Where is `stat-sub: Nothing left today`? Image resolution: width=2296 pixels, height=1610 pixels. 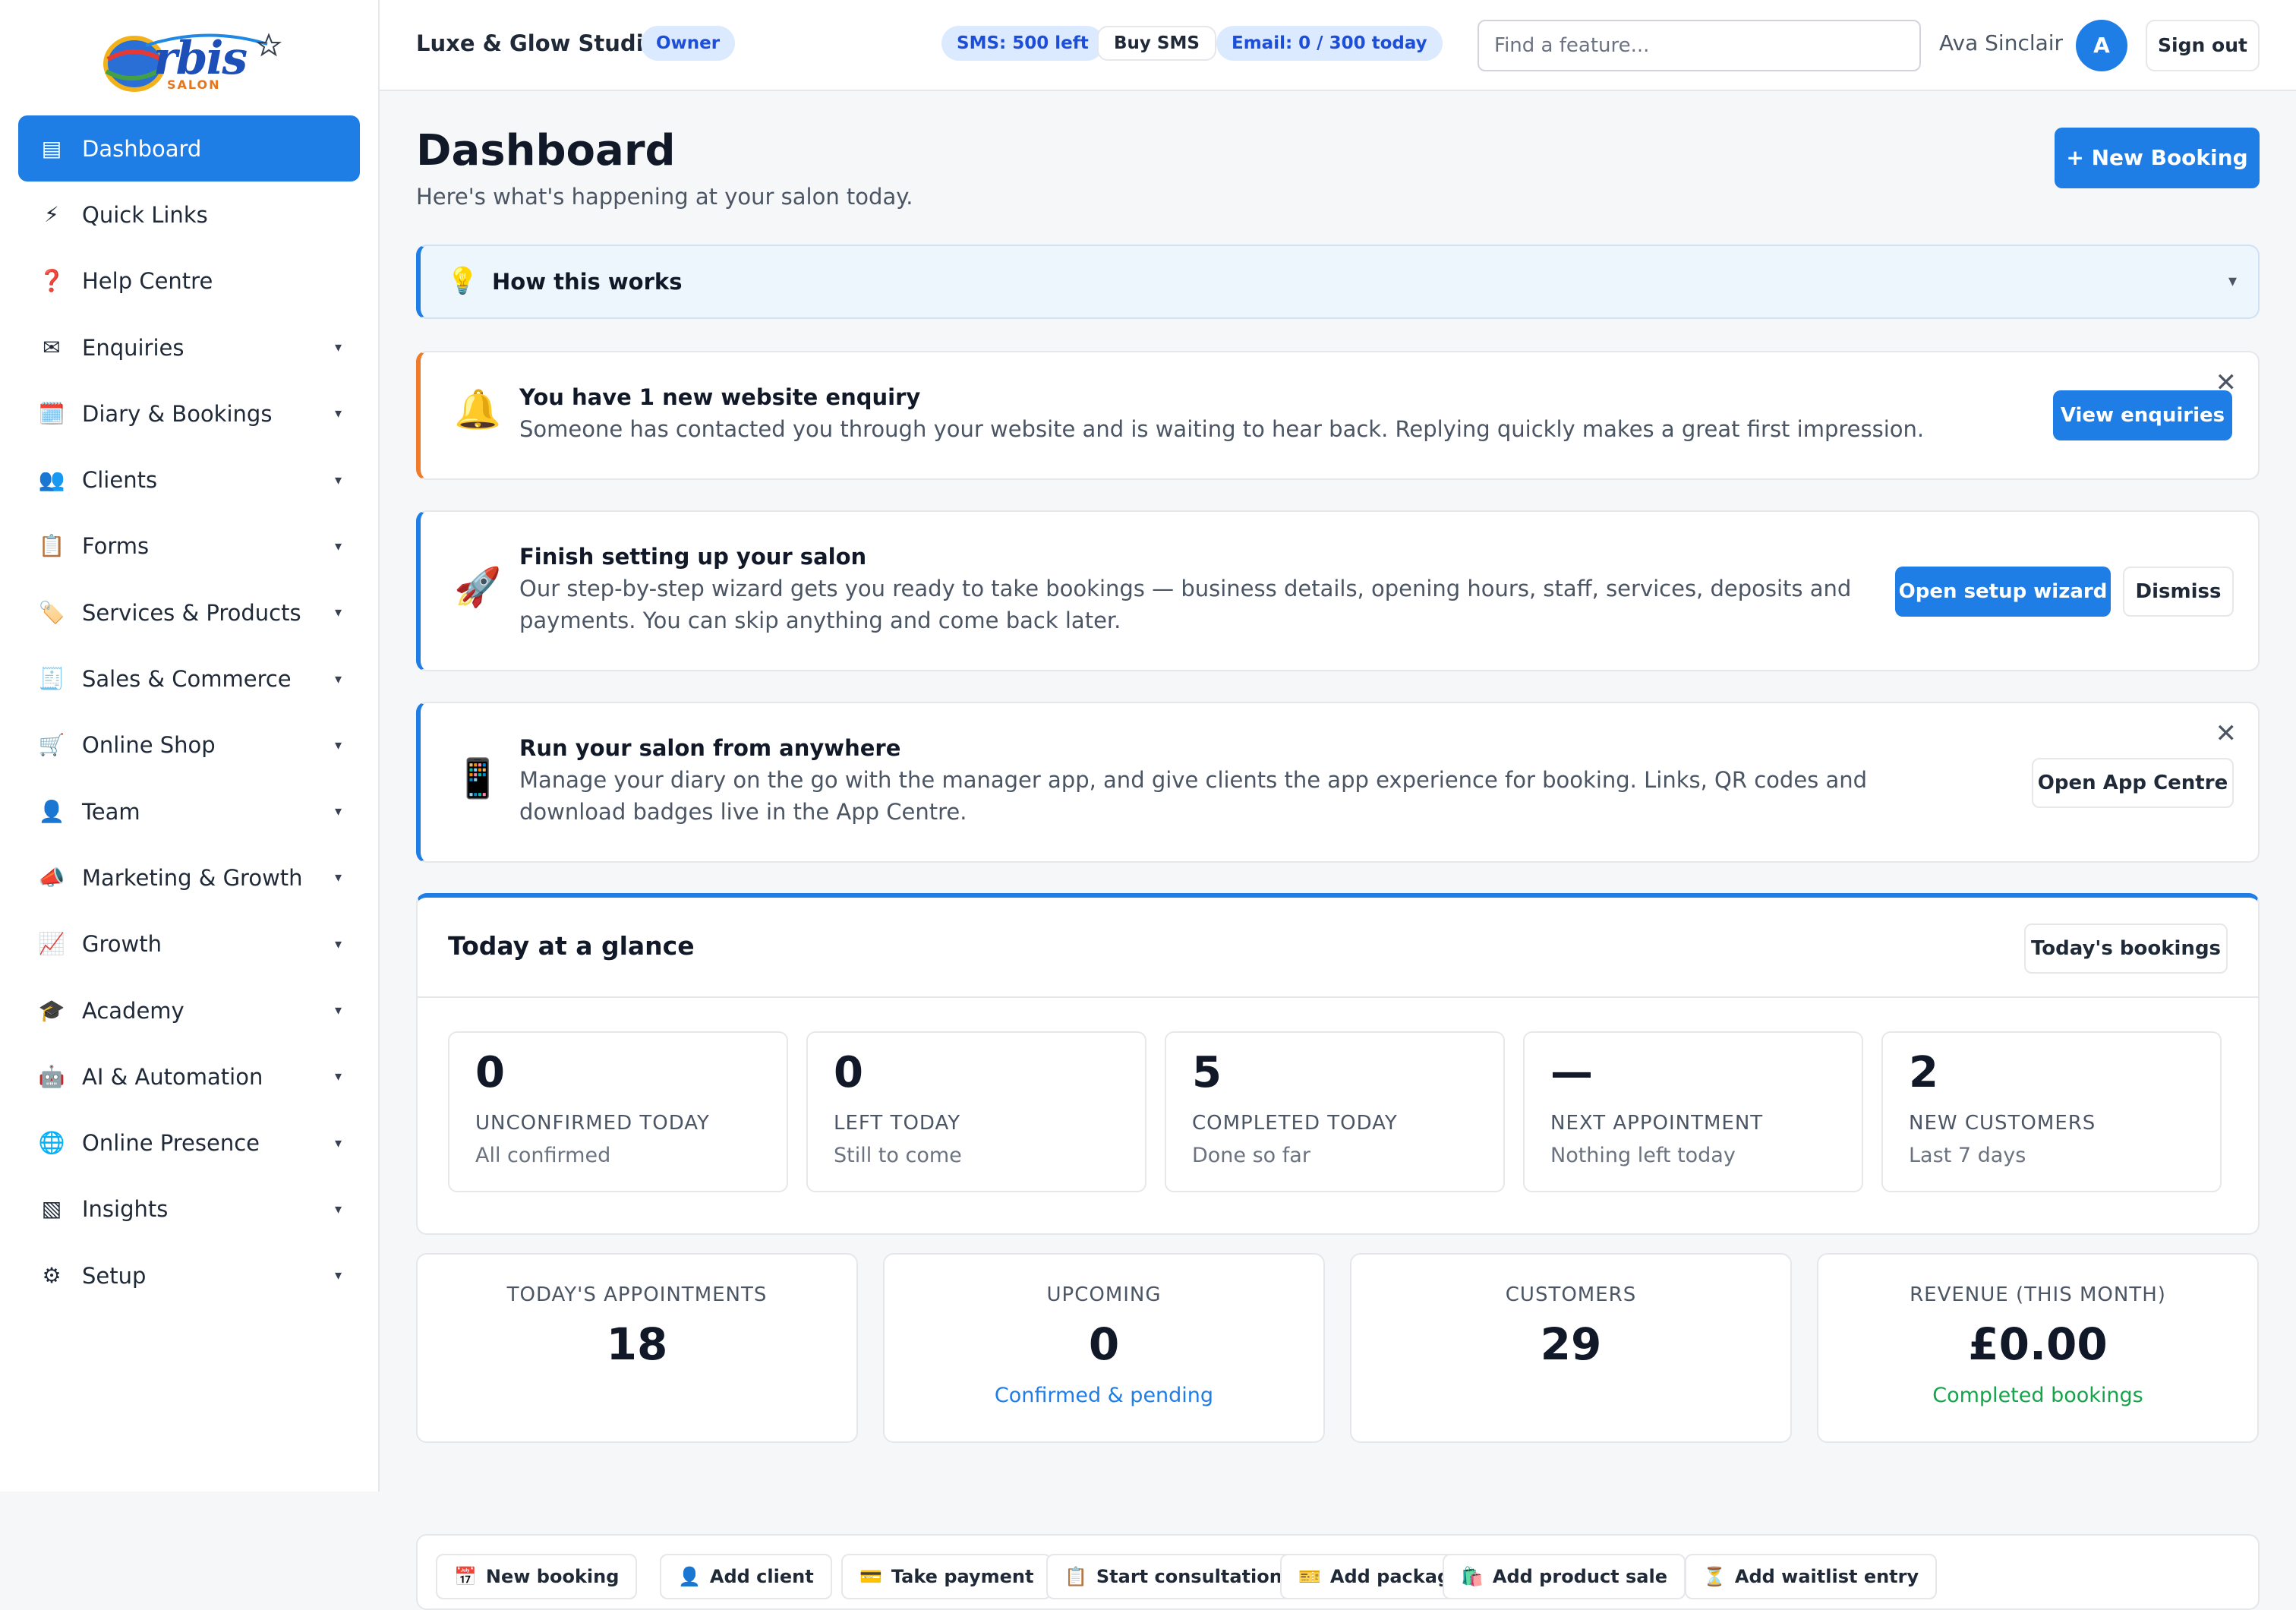 stat-sub: Nothing left today is located at coordinates (1643, 1156).